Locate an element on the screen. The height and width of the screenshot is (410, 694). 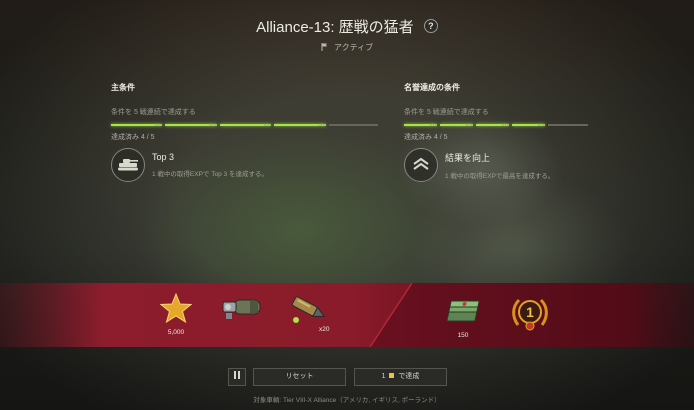
primary-condition-text: 条件を 5 戦連続で達成する is located at coordinates (153, 112).